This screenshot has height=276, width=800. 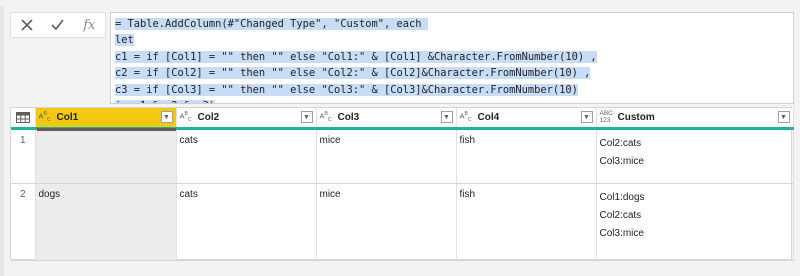 I want to click on formula-line-text: let, so click(x=124, y=40).